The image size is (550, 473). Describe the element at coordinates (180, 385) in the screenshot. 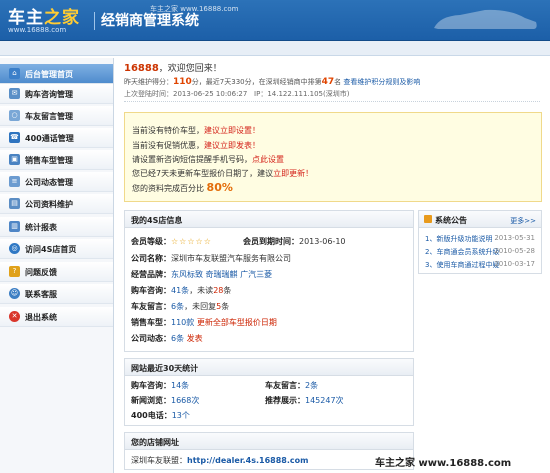

I see `stats-inquiry: 14条` at that location.